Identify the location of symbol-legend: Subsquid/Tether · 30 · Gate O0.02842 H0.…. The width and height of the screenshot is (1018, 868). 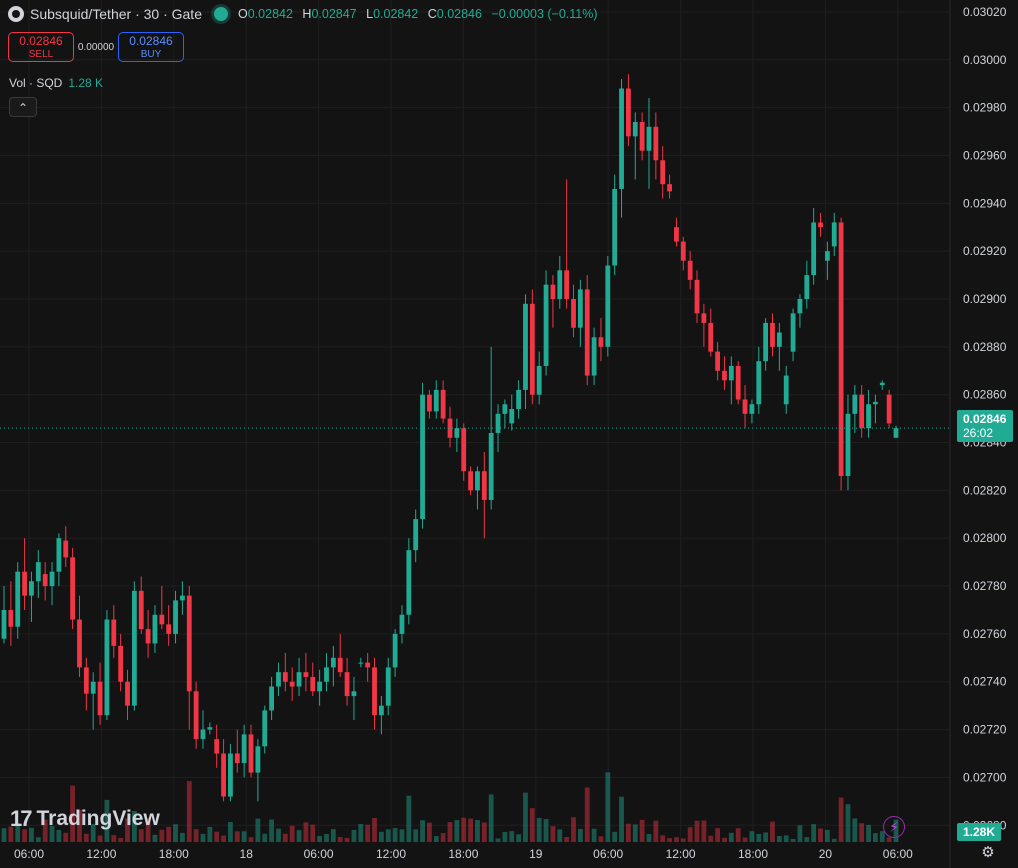
(306, 14).